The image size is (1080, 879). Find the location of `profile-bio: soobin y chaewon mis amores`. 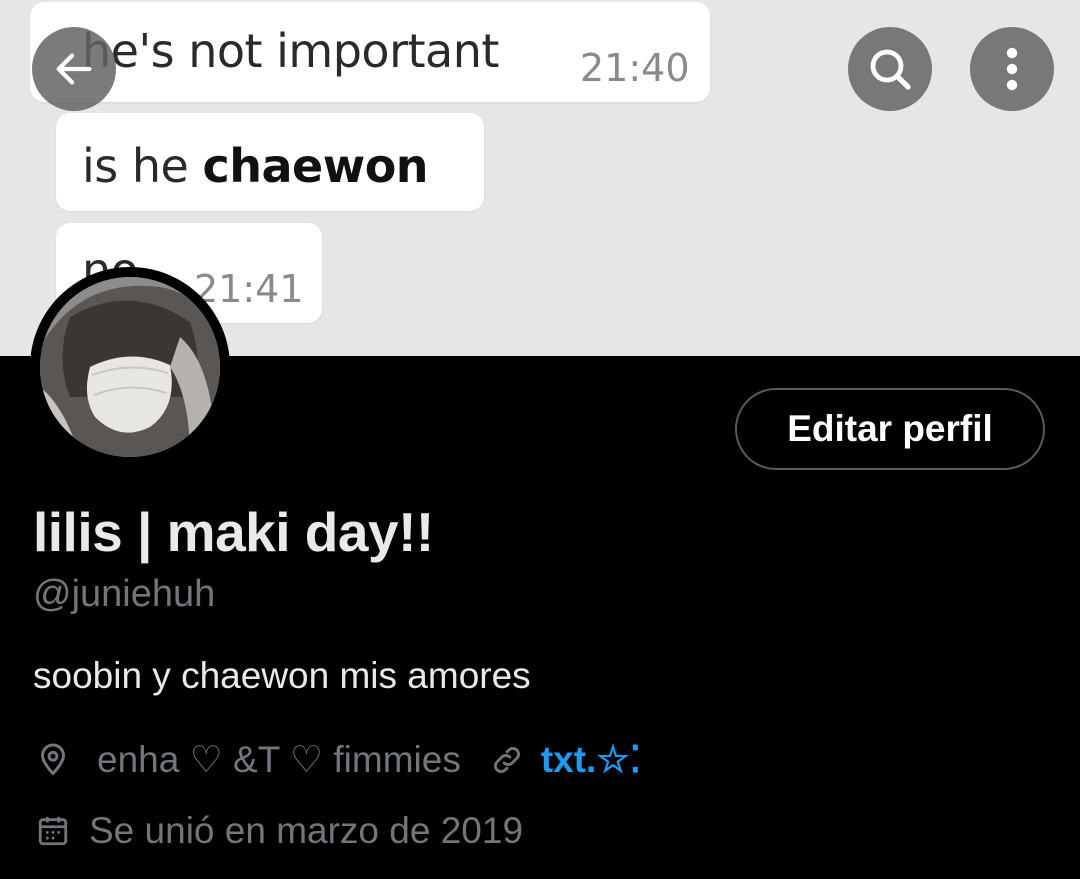

profile-bio: soobin y chaewon mis amores is located at coordinates (282, 675).